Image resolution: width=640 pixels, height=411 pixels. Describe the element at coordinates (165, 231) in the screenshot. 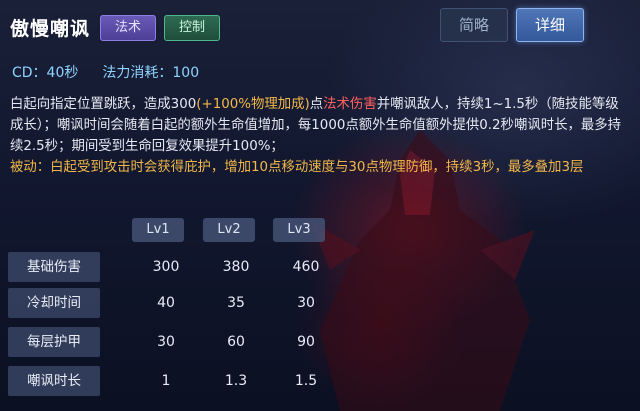

I see `level-header-1: Lv1` at that location.